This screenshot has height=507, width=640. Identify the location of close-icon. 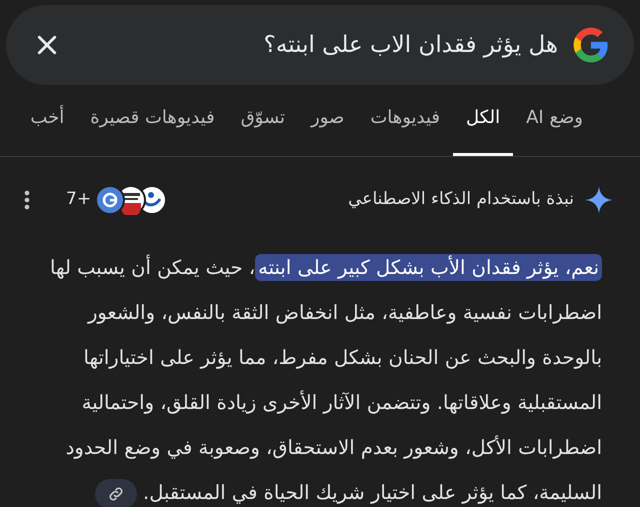
(47, 45).